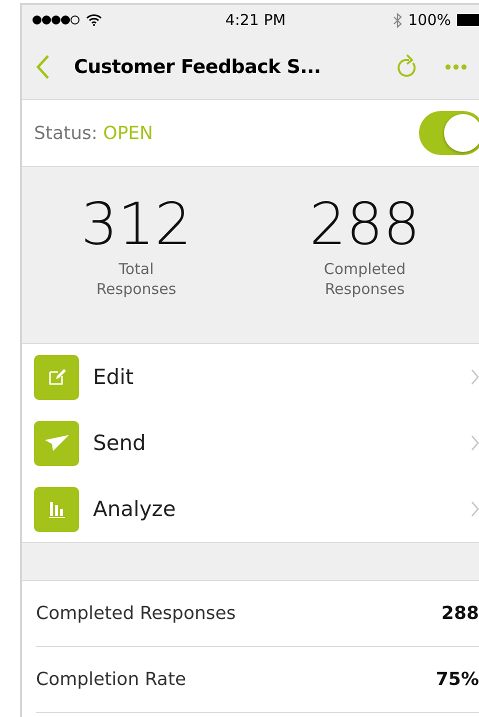  What do you see at coordinates (282, 509) in the screenshot?
I see `menu-item: Analyze` at bounding box center [282, 509].